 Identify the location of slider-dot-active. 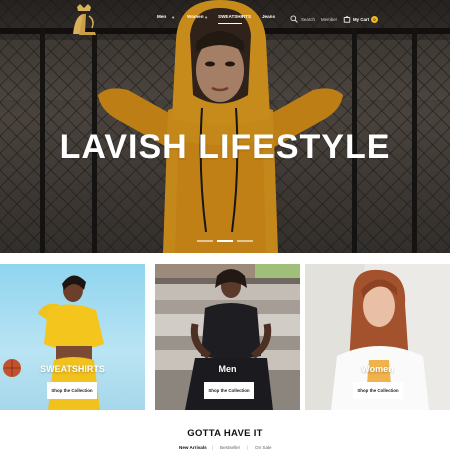
(225, 241).